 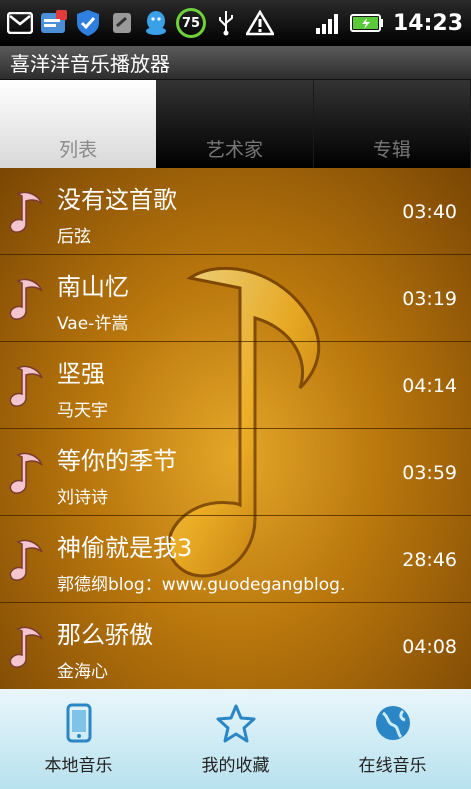 I want to click on song-duration: 03:19, so click(x=429, y=299).